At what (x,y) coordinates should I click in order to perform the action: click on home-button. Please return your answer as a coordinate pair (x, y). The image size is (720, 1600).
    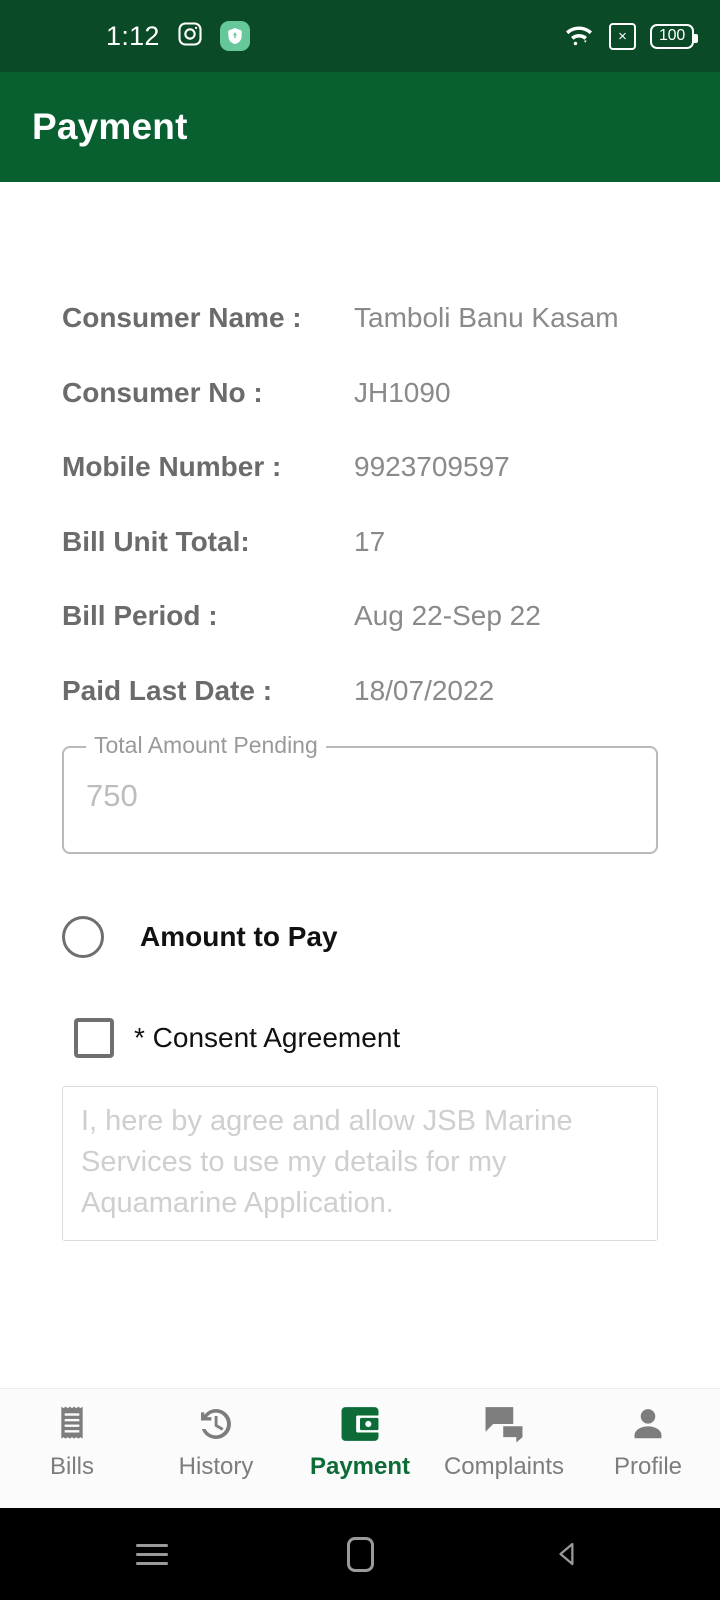
    Looking at the image, I should click on (360, 1554).